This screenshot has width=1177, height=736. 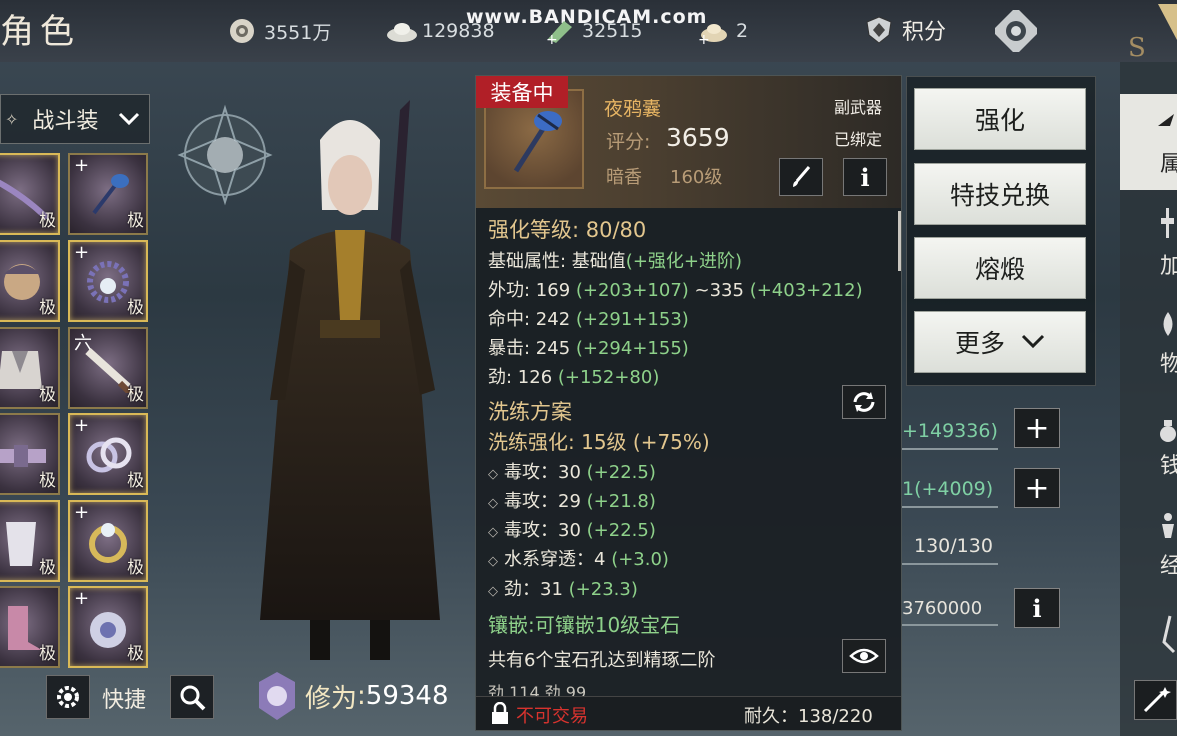 What do you see at coordinates (621, 501) in the screenshot?
I see `refine-bonus: (+21.8)` at bounding box center [621, 501].